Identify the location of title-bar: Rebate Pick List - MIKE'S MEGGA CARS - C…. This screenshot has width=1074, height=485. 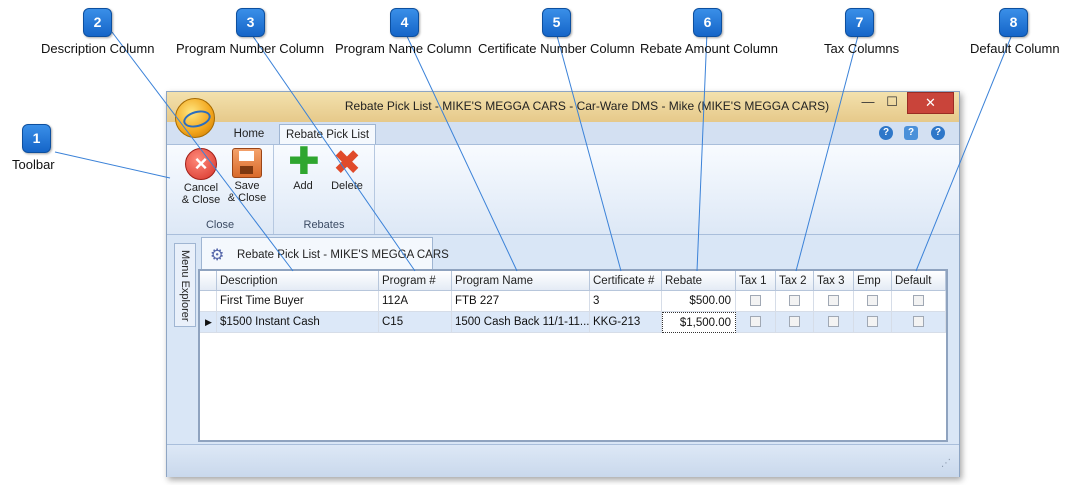
(563, 107).